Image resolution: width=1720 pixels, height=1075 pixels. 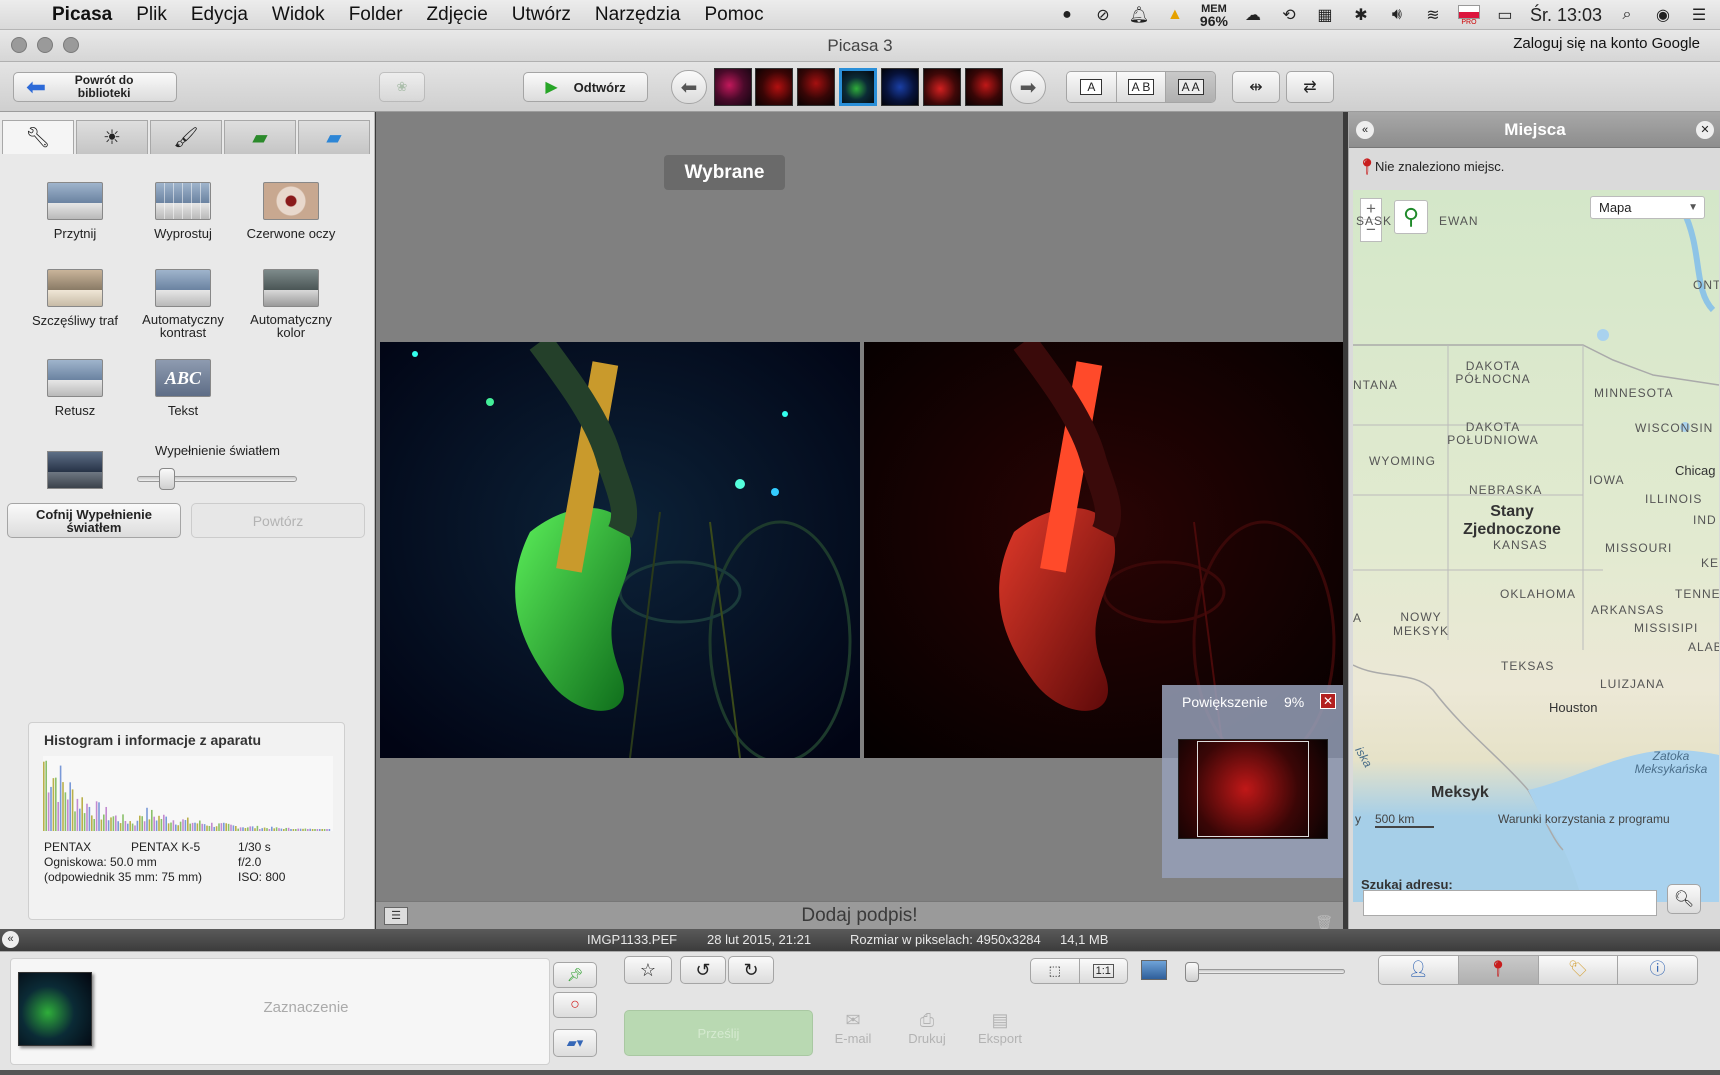 What do you see at coordinates (751, 970) in the screenshot?
I see `rotate-right-button: ↻` at bounding box center [751, 970].